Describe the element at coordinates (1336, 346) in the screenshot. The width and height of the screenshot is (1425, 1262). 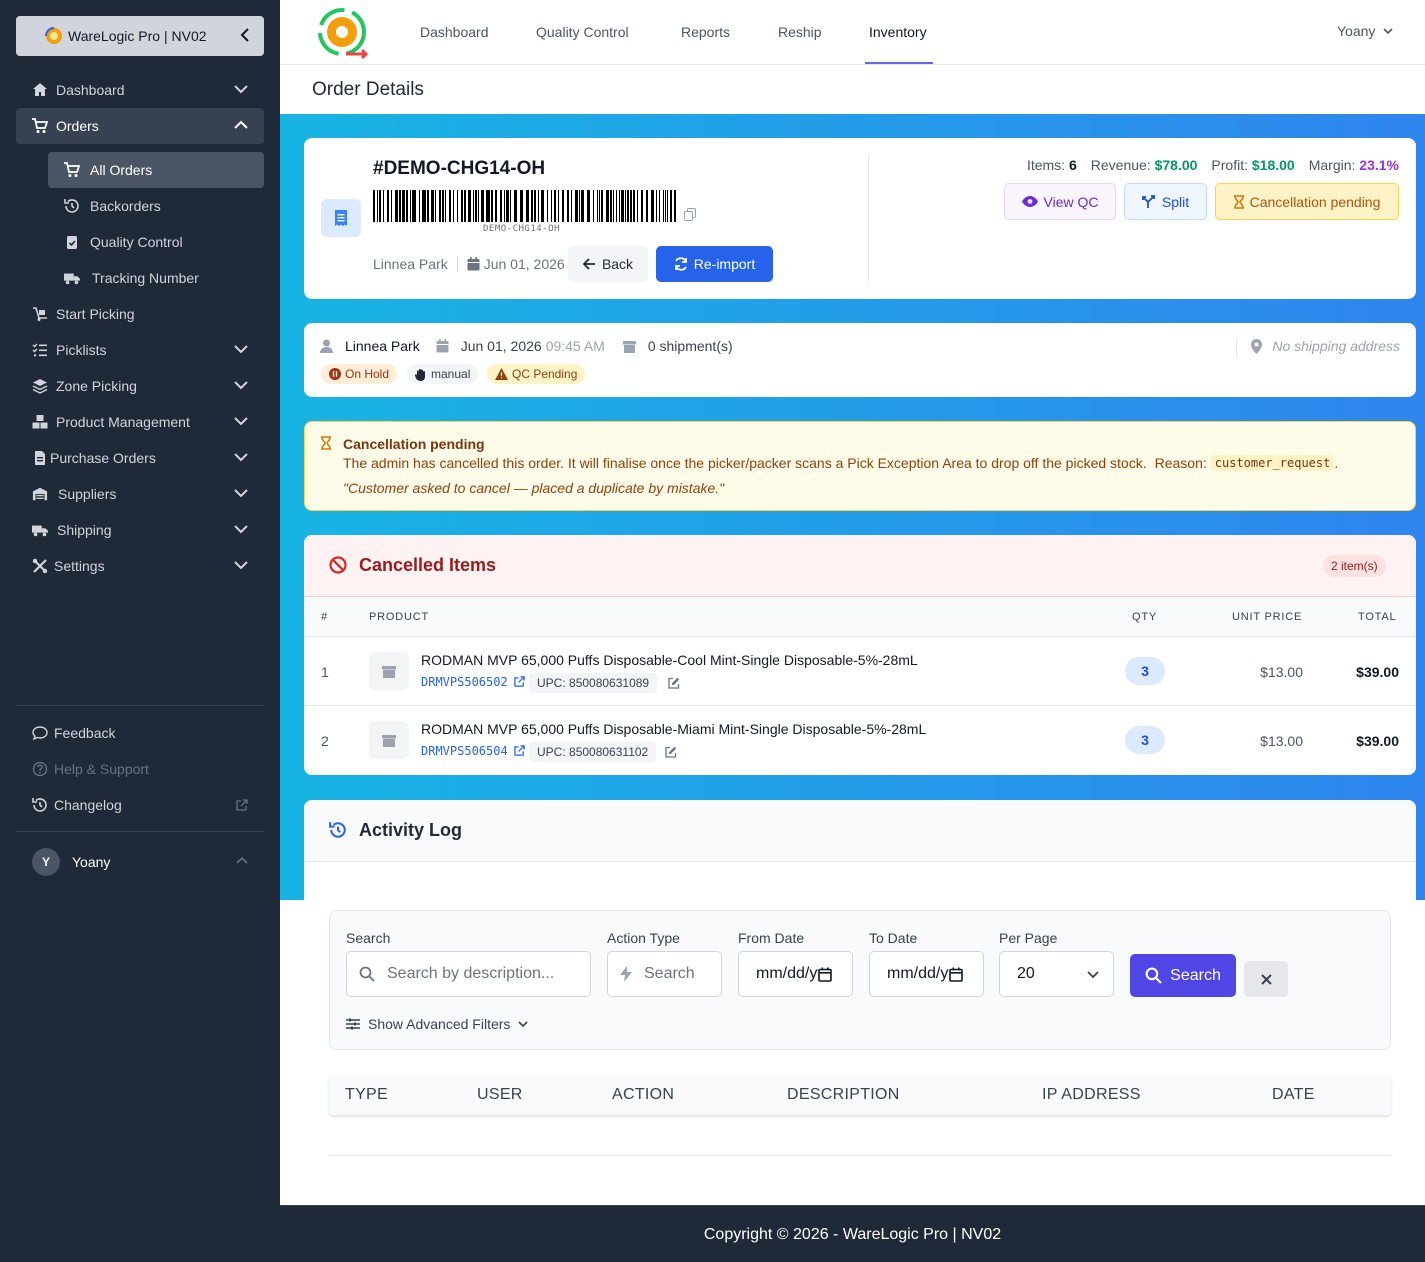
I see `shipping-address-text: No shipping address` at that location.